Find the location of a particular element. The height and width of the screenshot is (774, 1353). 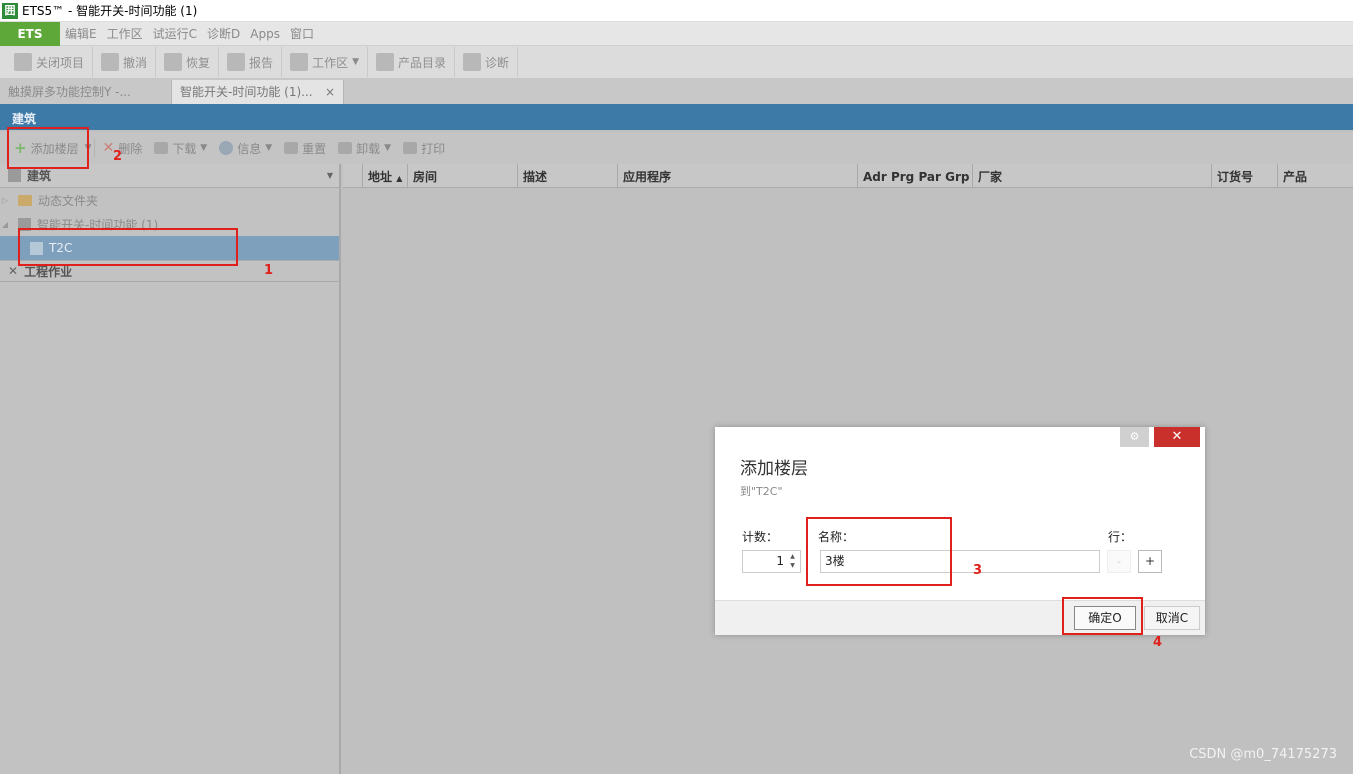

panel-title: 建筑 is located at coordinates (676, 117).